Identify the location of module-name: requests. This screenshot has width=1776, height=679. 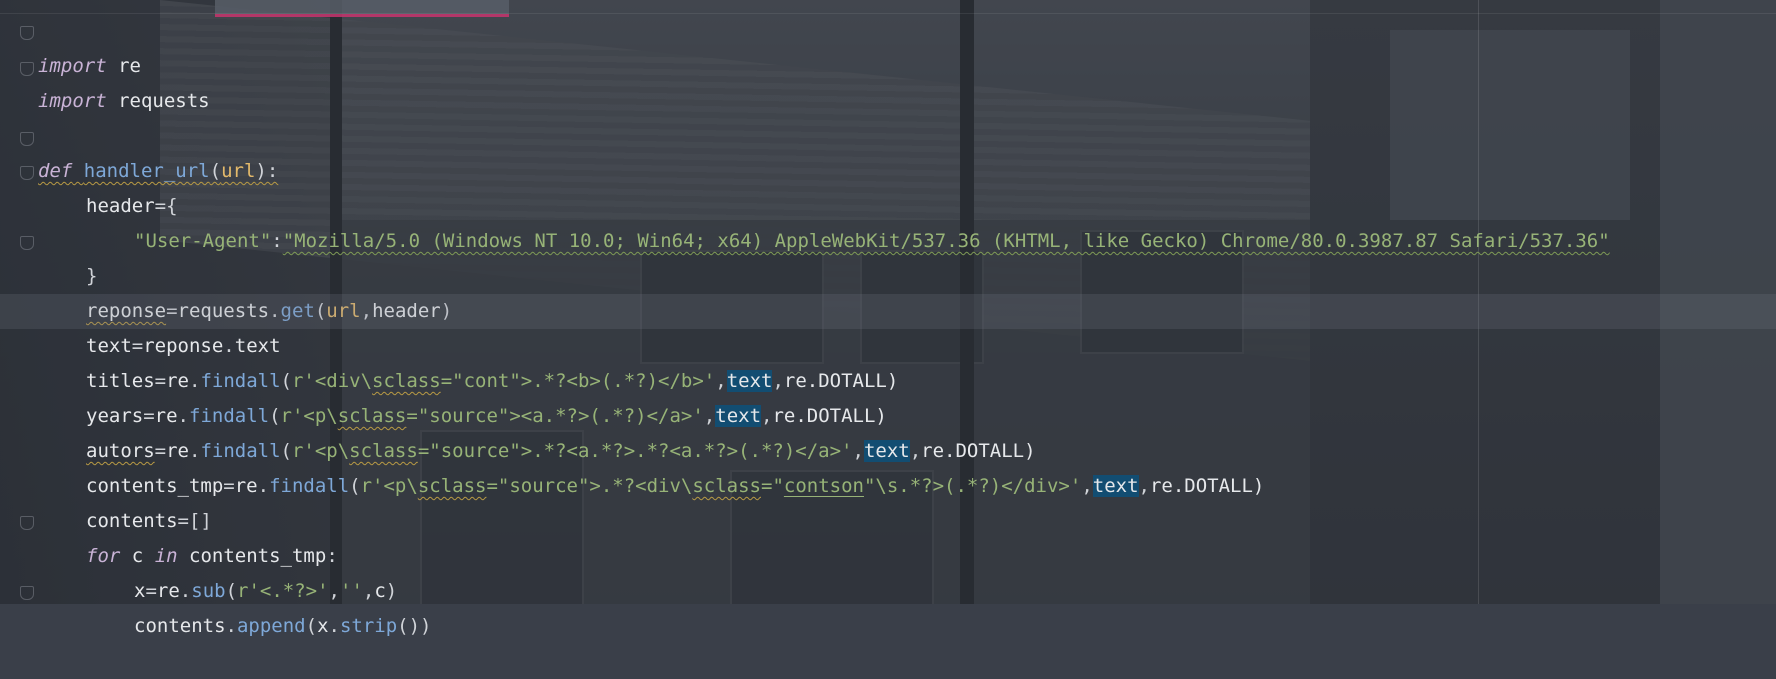
(164, 101).